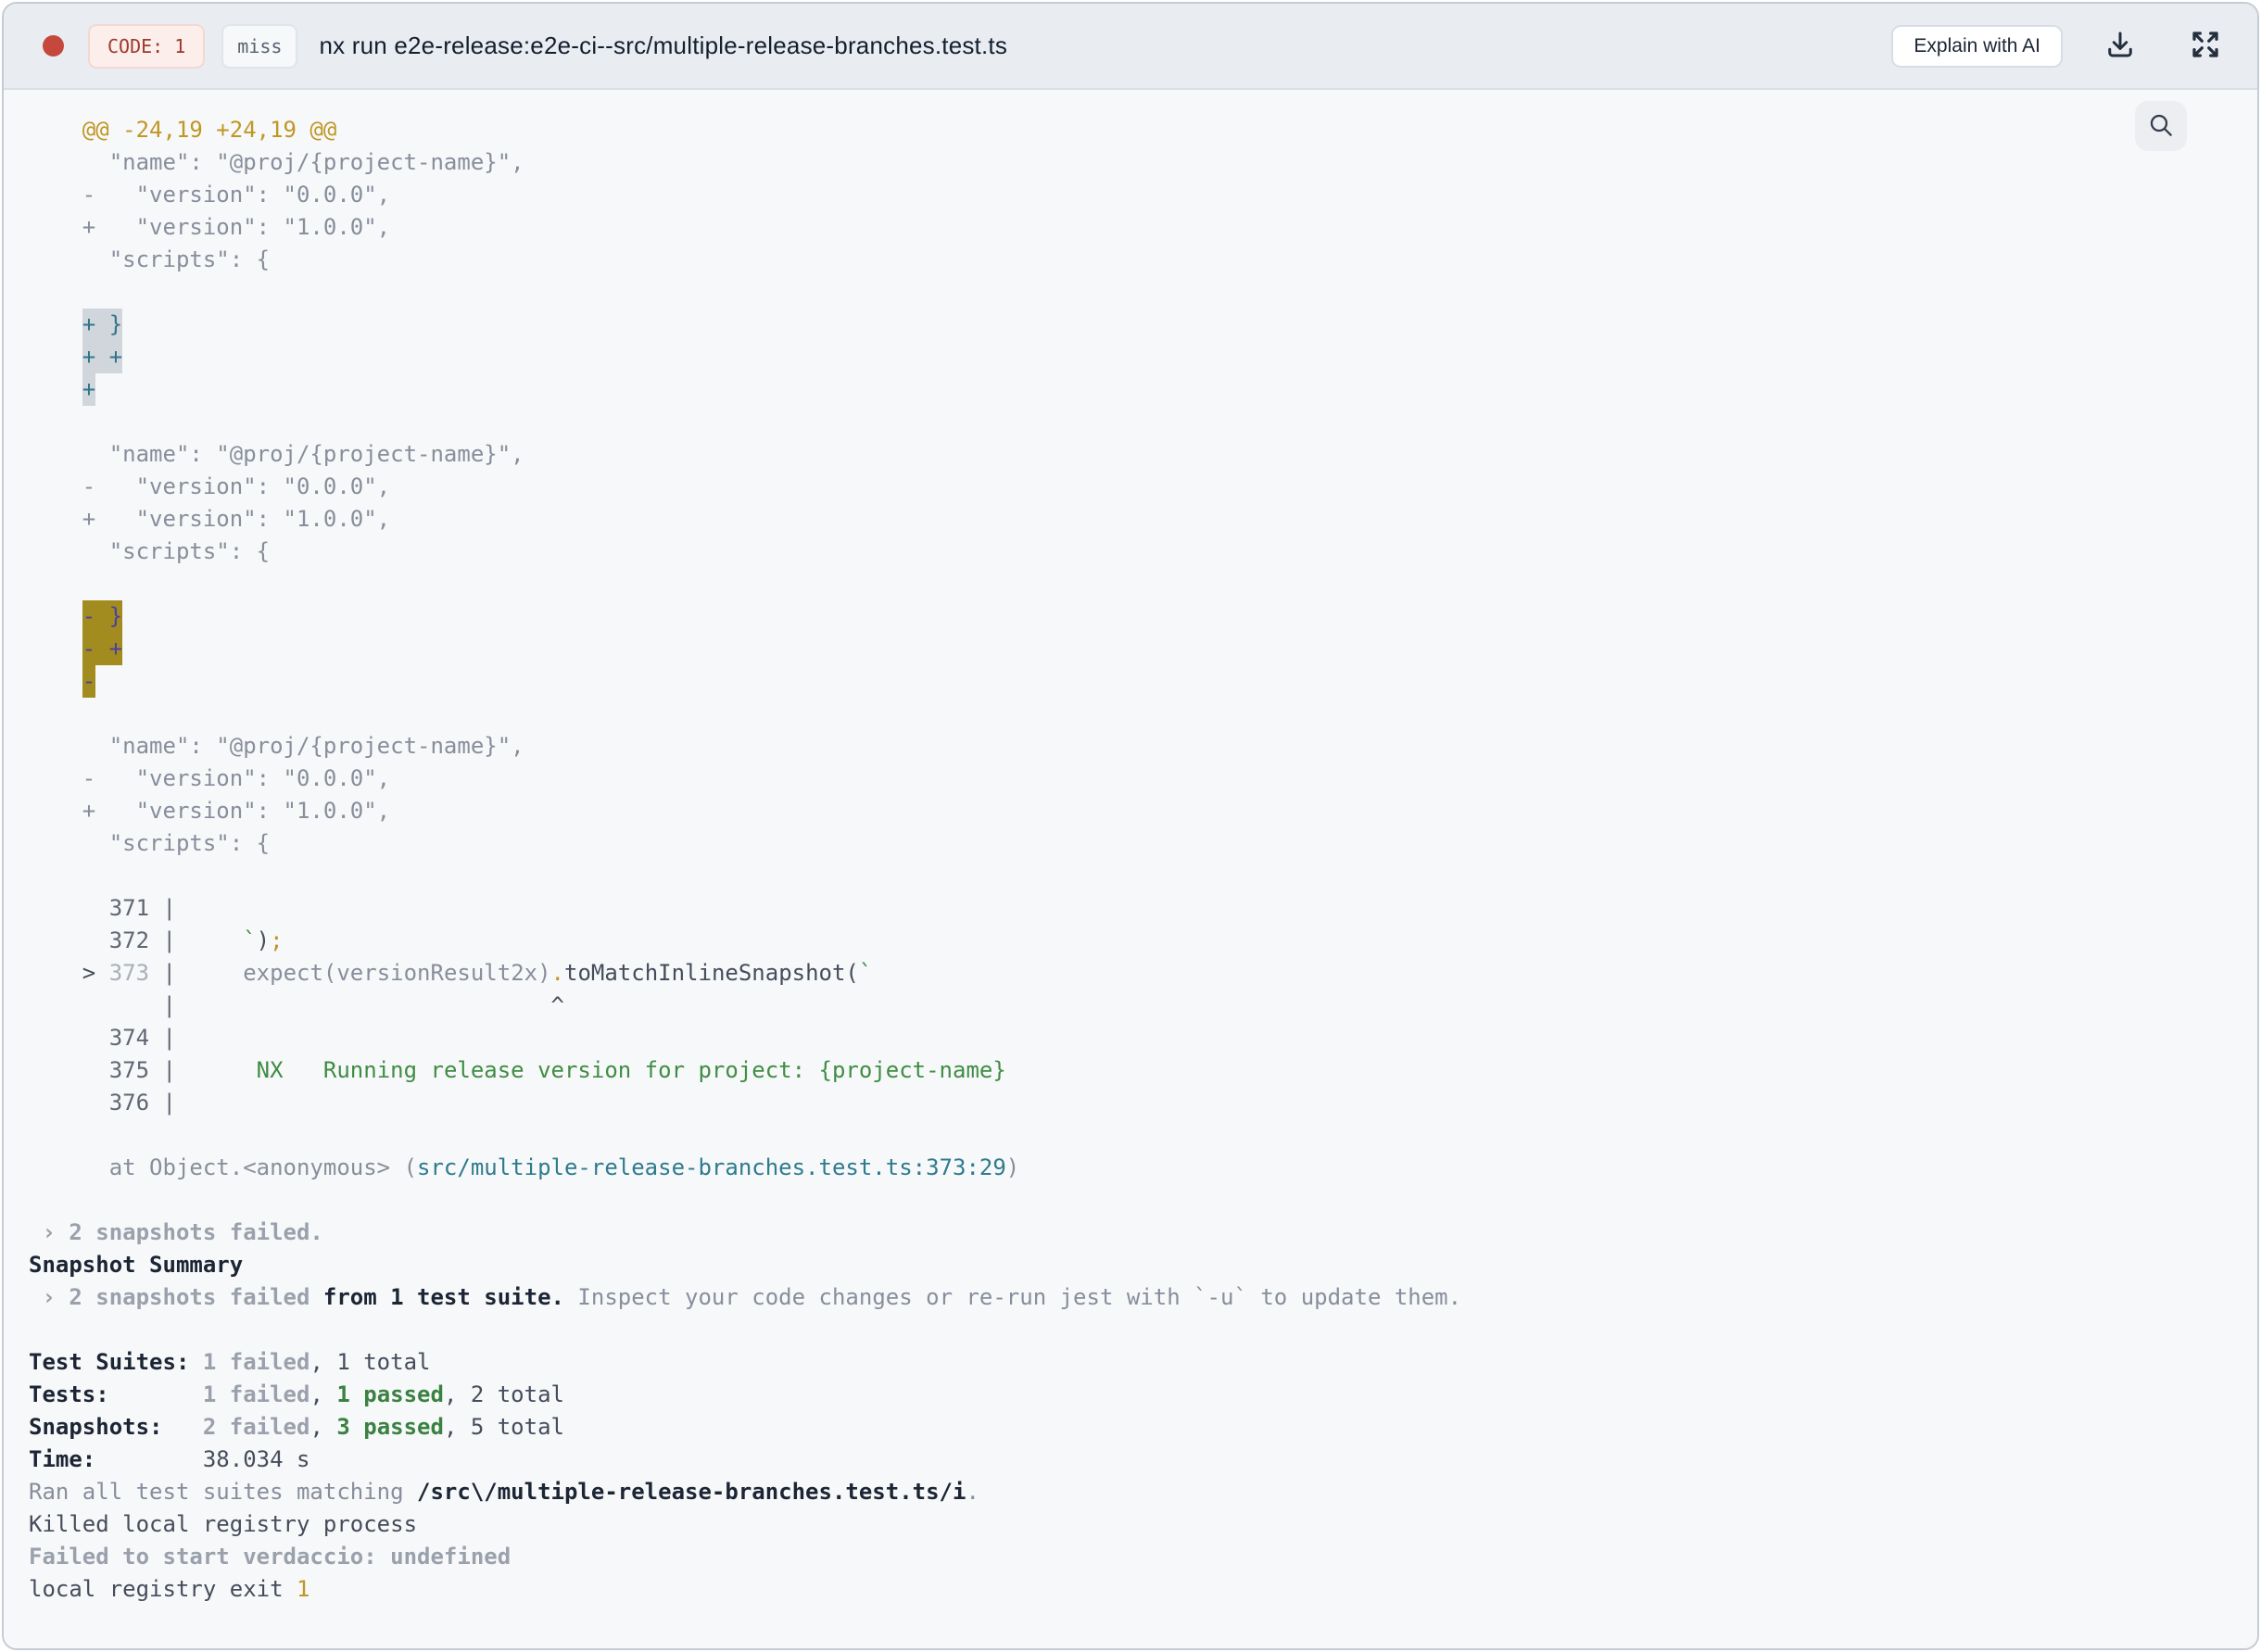 The height and width of the screenshot is (1652, 2261). I want to click on cache-status-badge: miss, so click(259, 46).